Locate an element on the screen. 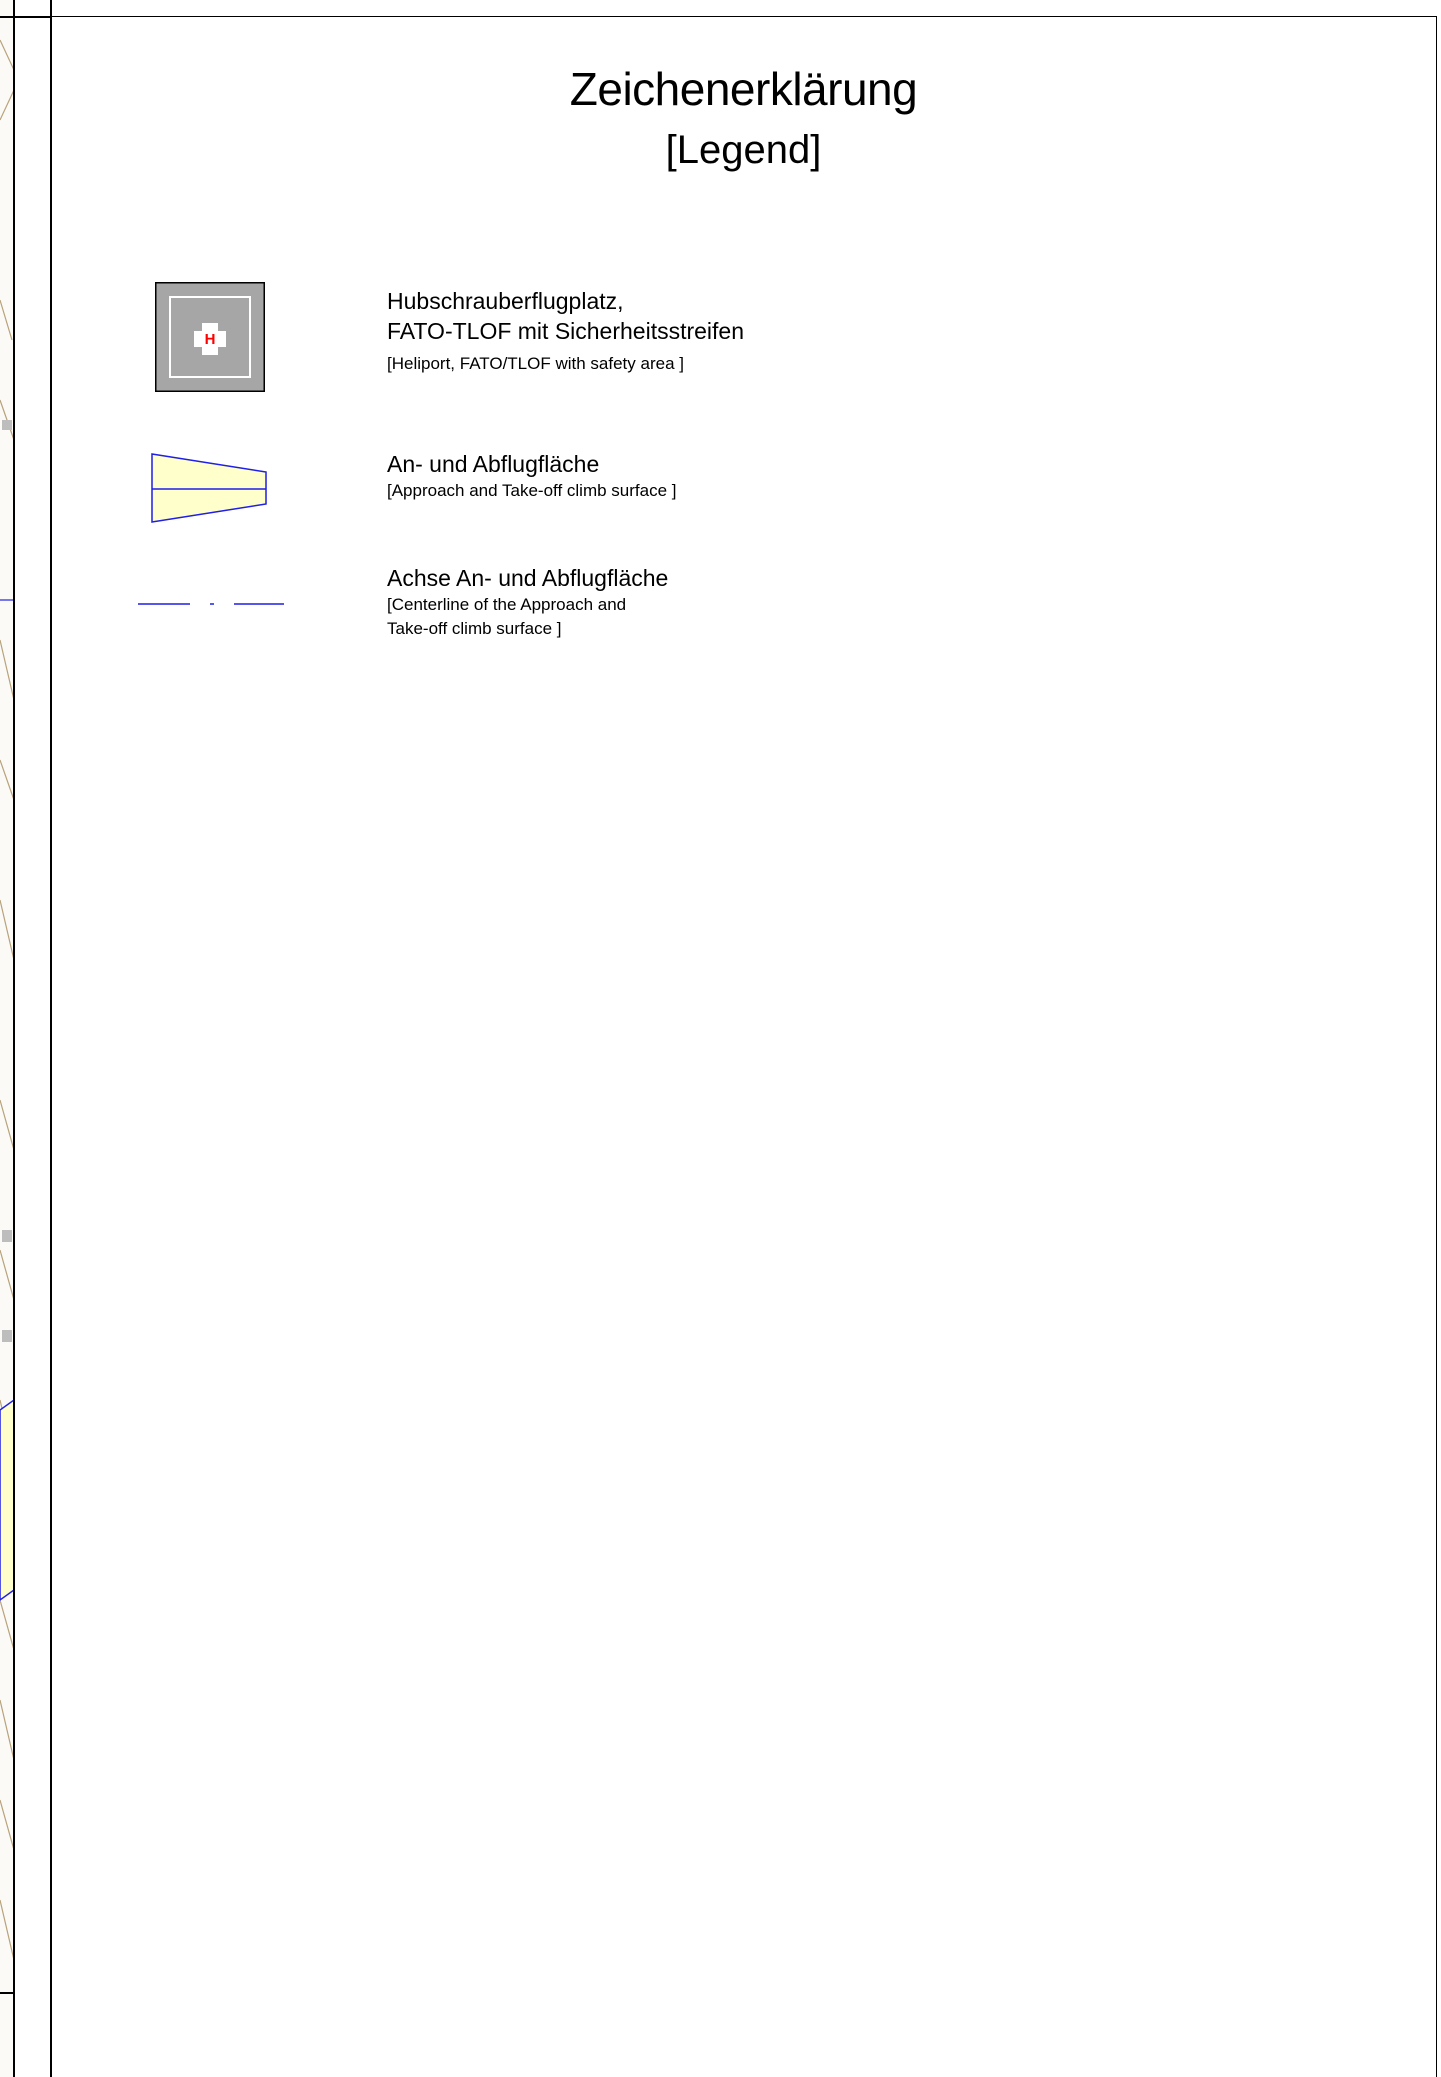 The height and width of the screenshot is (2077, 1441). strip-bottom-border is located at coordinates (7, 1993).